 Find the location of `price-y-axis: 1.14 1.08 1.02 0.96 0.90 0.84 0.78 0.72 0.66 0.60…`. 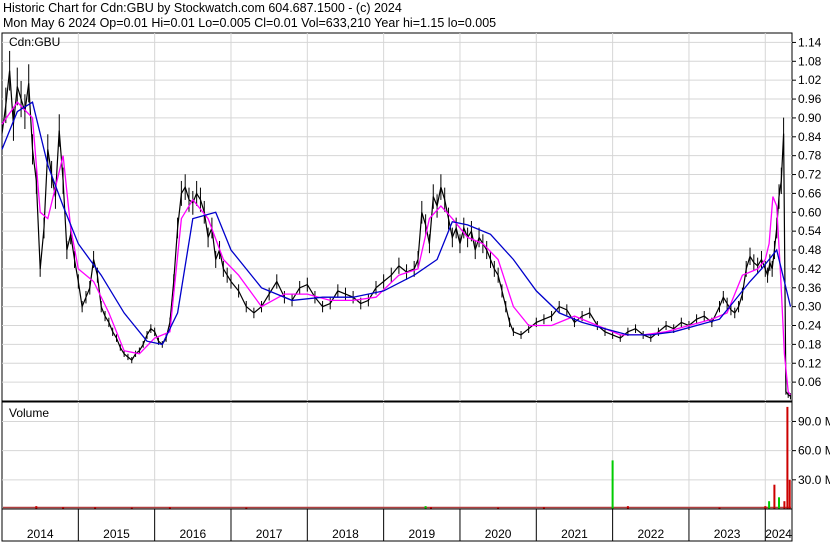

price-y-axis: 1.14 1.08 1.02 0.96 0.90 0.84 0.78 0.72 0.66 0.60… is located at coordinates (807, 212).